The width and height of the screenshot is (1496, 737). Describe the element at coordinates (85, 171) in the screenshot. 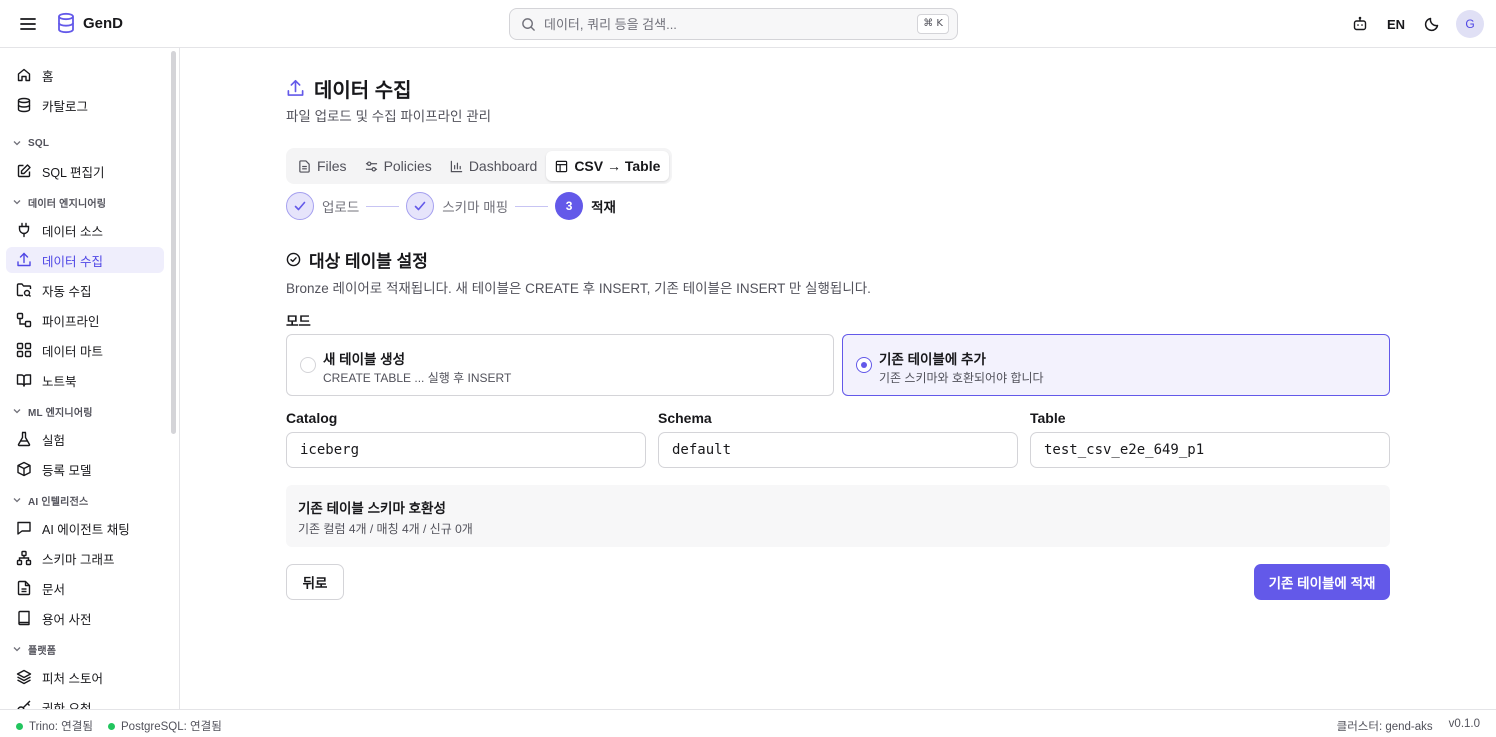

I see `sidebar-item-sql-editor: SQL 편집기` at that location.